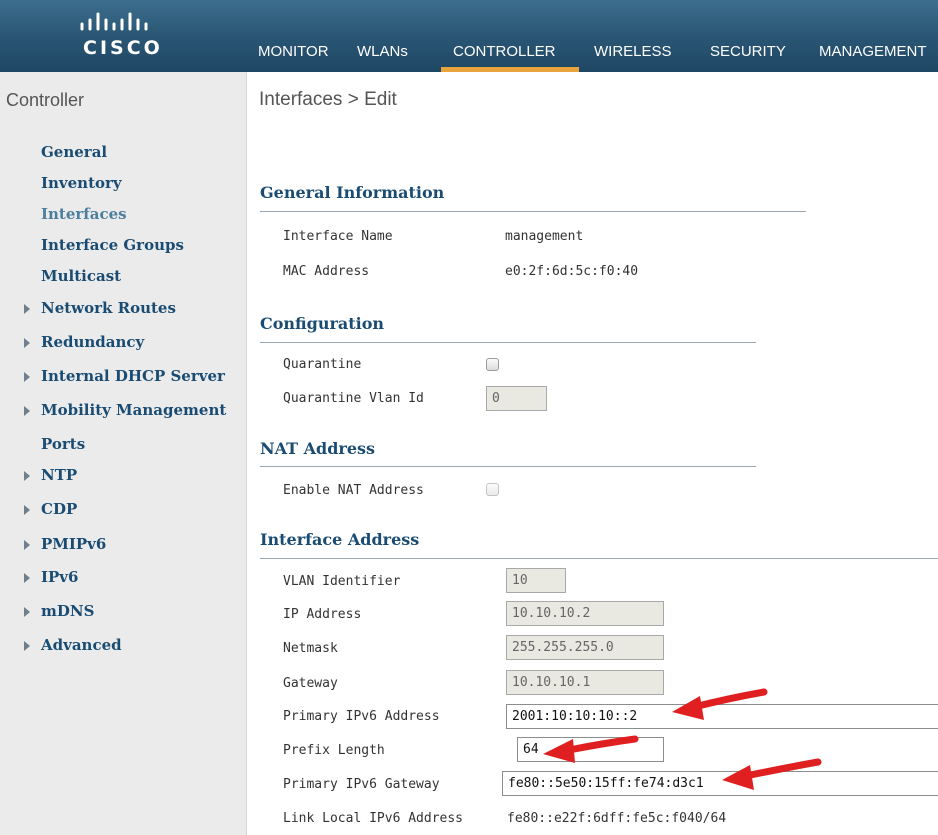 The image size is (938, 835). What do you see at coordinates (322, 323) in the screenshot?
I see `section-configuration: Configuration` at bounding box center [322, 323].